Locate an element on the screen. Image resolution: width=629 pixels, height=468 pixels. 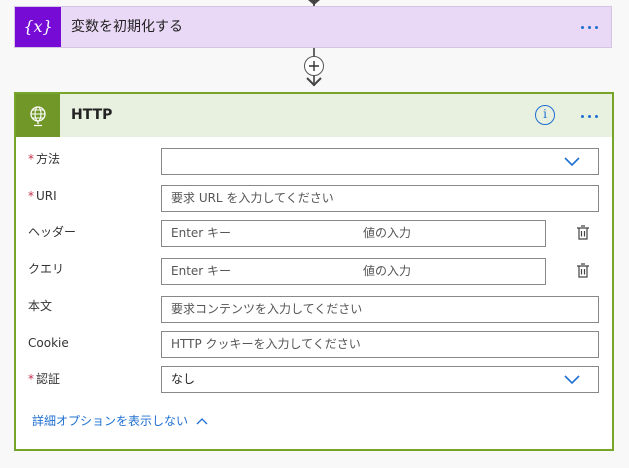
globe-icon is located at coordinates (38, 115).